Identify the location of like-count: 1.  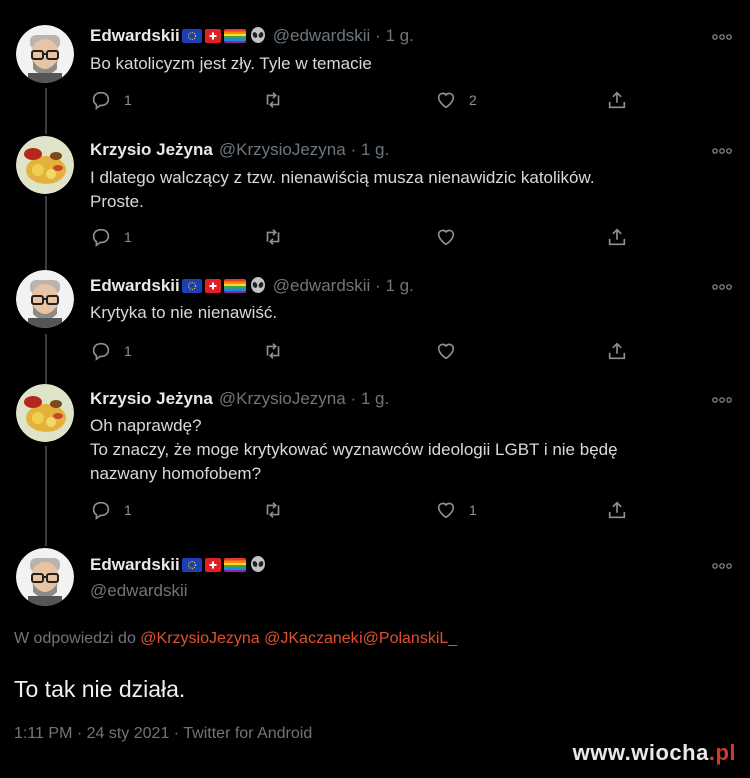
(473, 510).